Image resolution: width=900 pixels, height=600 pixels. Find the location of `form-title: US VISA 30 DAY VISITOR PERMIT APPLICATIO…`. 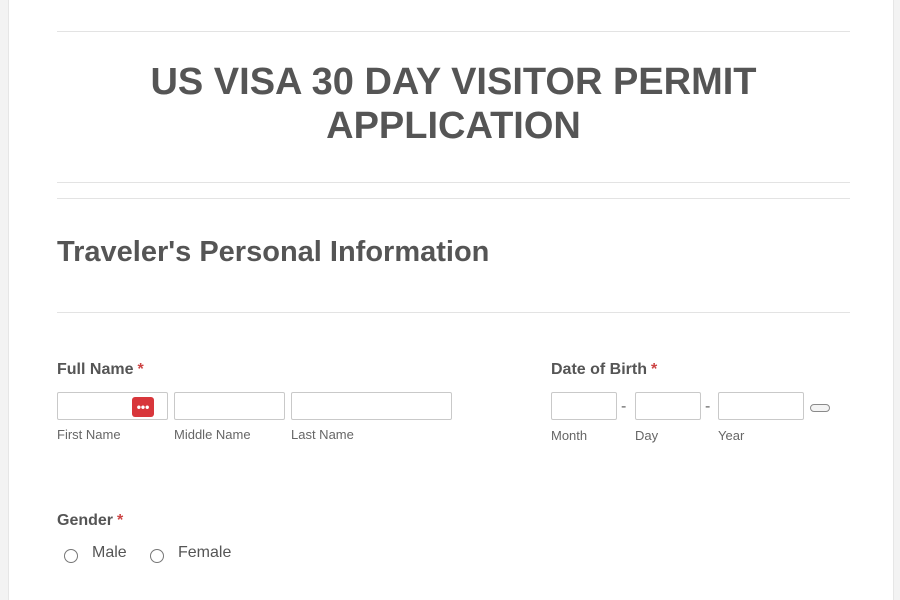

form-title: US VISA 30 DAY VISITOR PERMIT APPLICATIO… is located at coordinates (453, 104).